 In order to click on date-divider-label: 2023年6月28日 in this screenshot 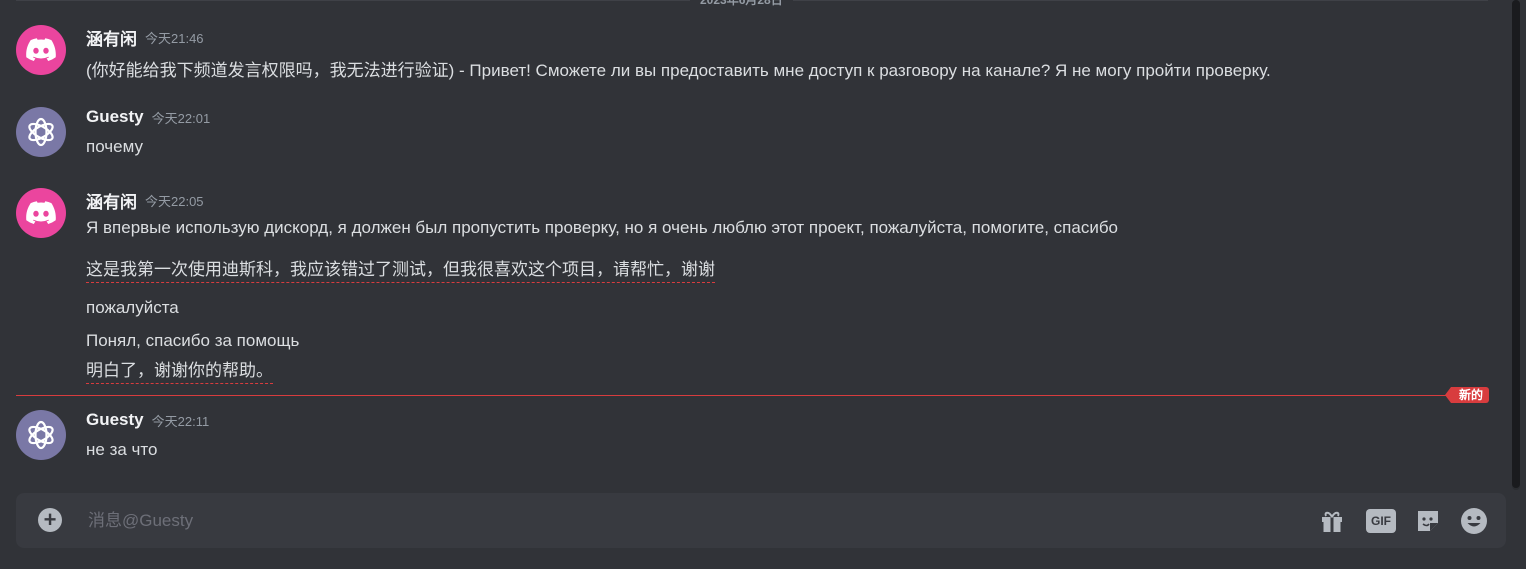, I will do `click(741, 4)`.